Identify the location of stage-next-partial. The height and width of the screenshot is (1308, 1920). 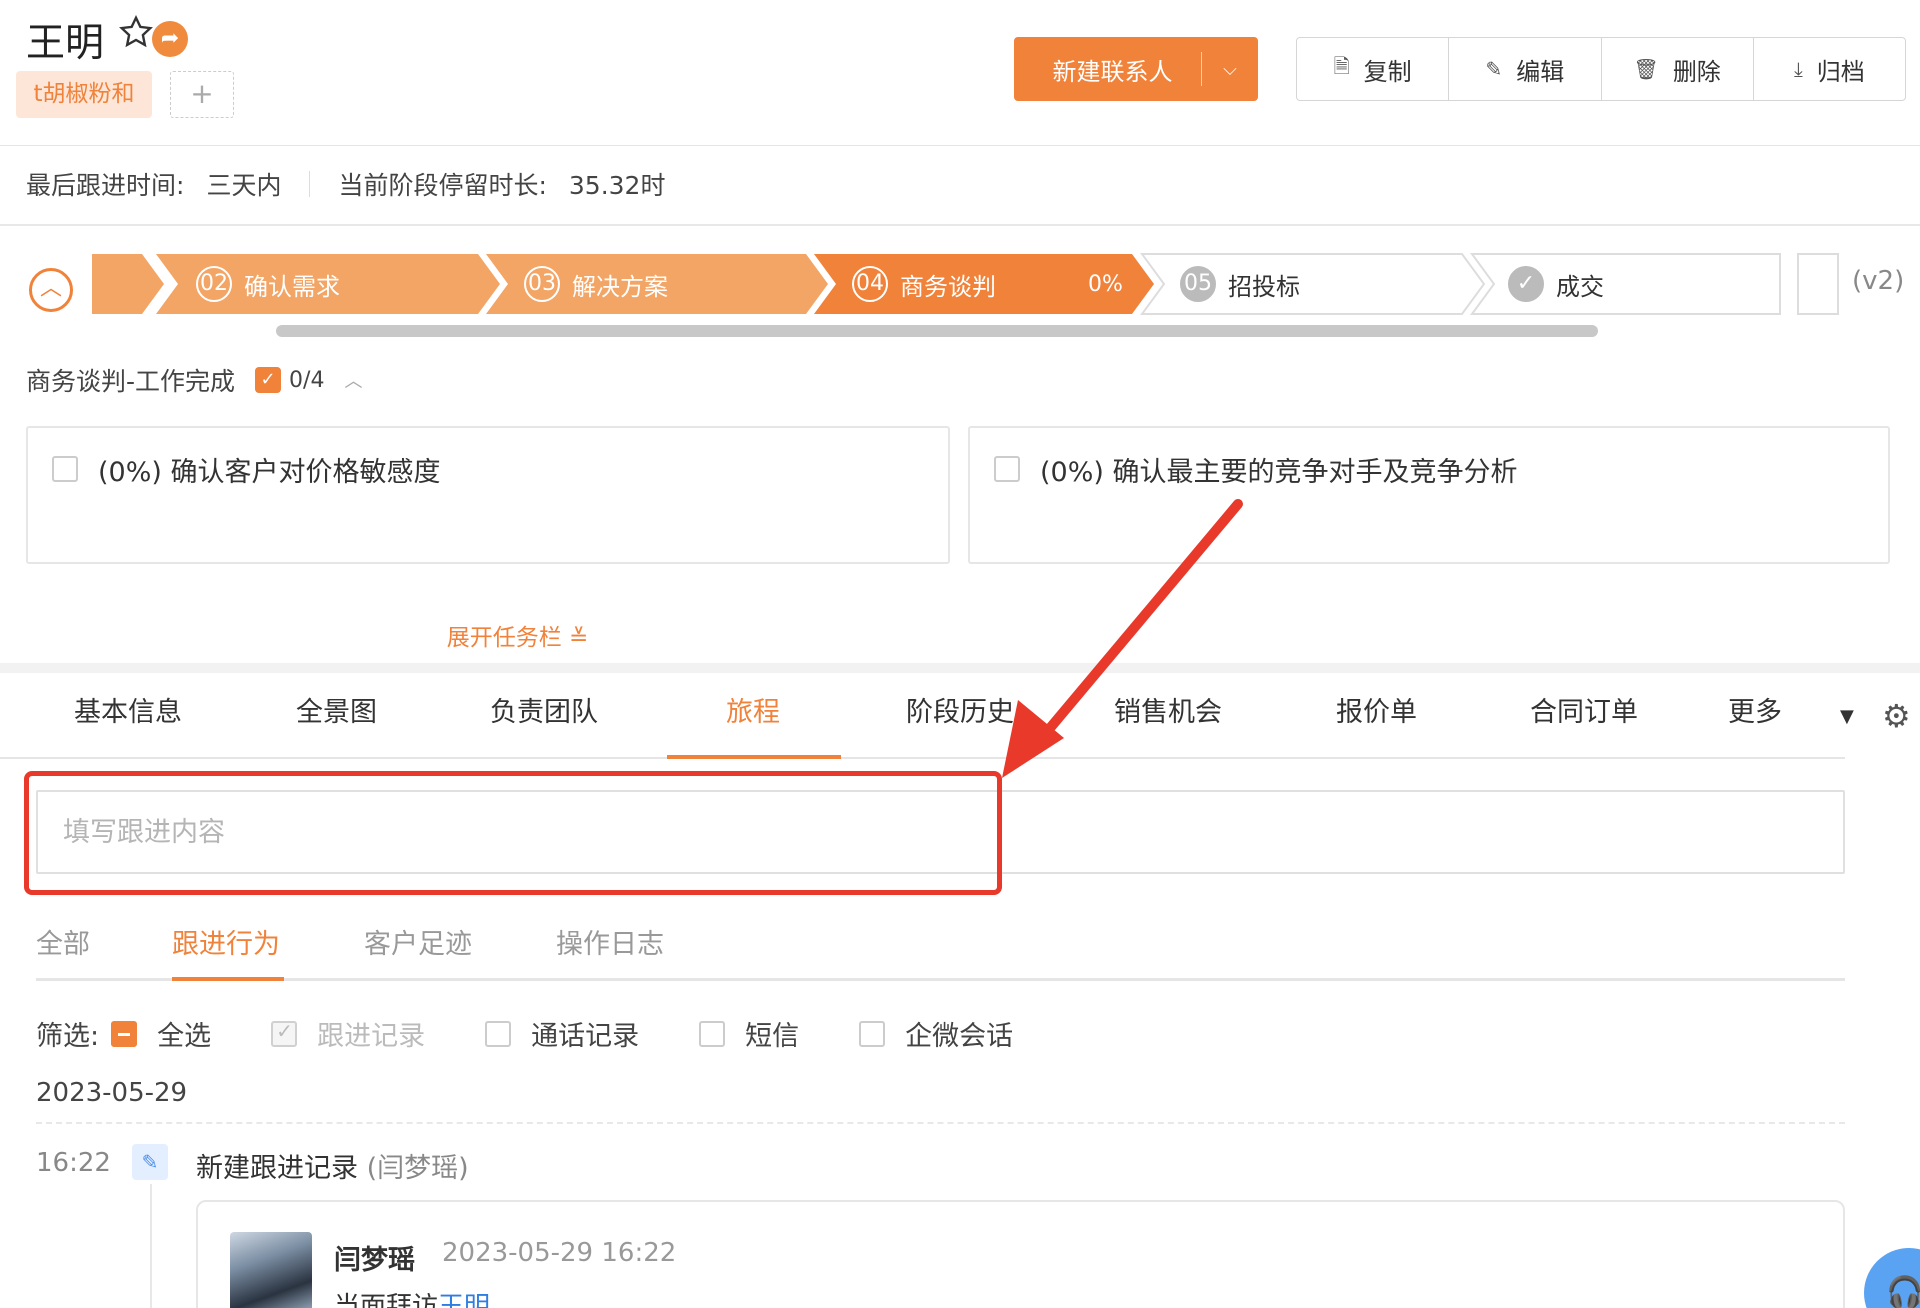
(1818, 284).